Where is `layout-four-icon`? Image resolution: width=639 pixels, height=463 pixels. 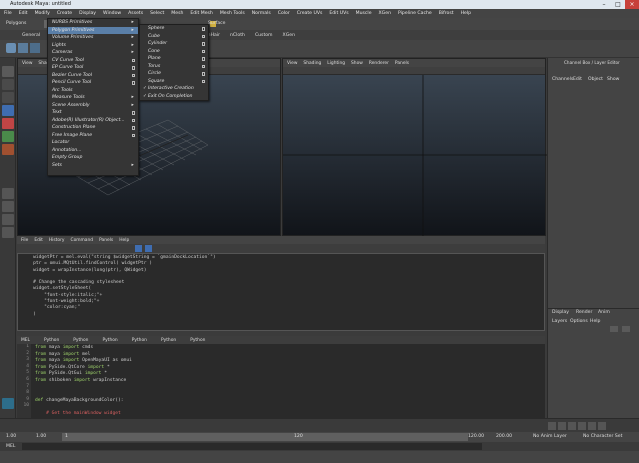 layout-four-icon is located at coordinates (8, 206).